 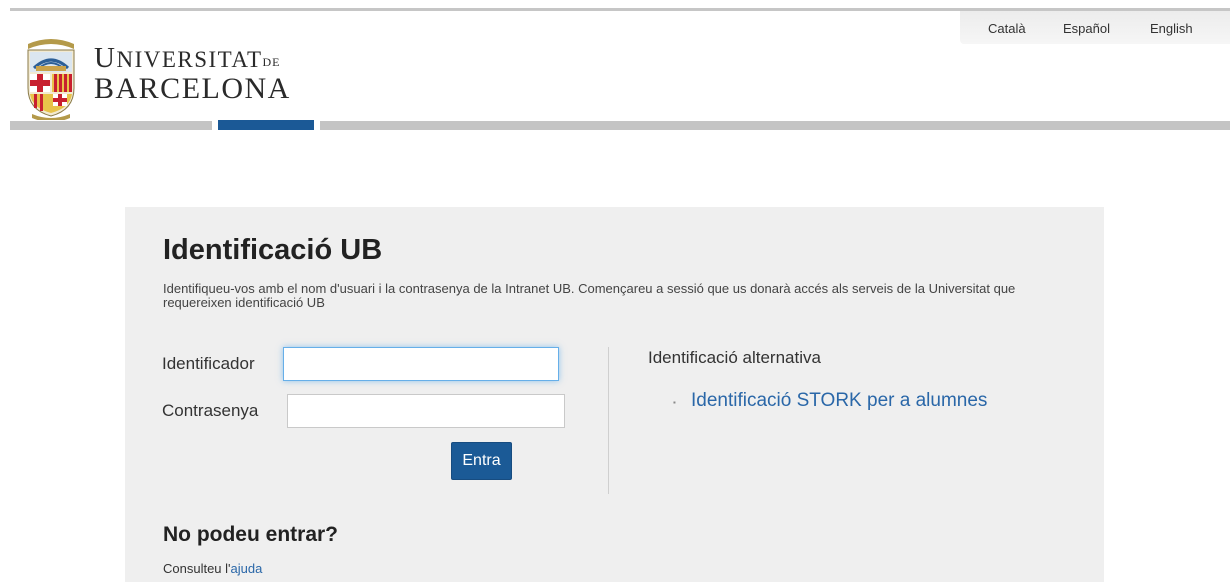 I want to click on university-logo: UNIVERSITATDE BARCELONA, so click(x=172, y=78).